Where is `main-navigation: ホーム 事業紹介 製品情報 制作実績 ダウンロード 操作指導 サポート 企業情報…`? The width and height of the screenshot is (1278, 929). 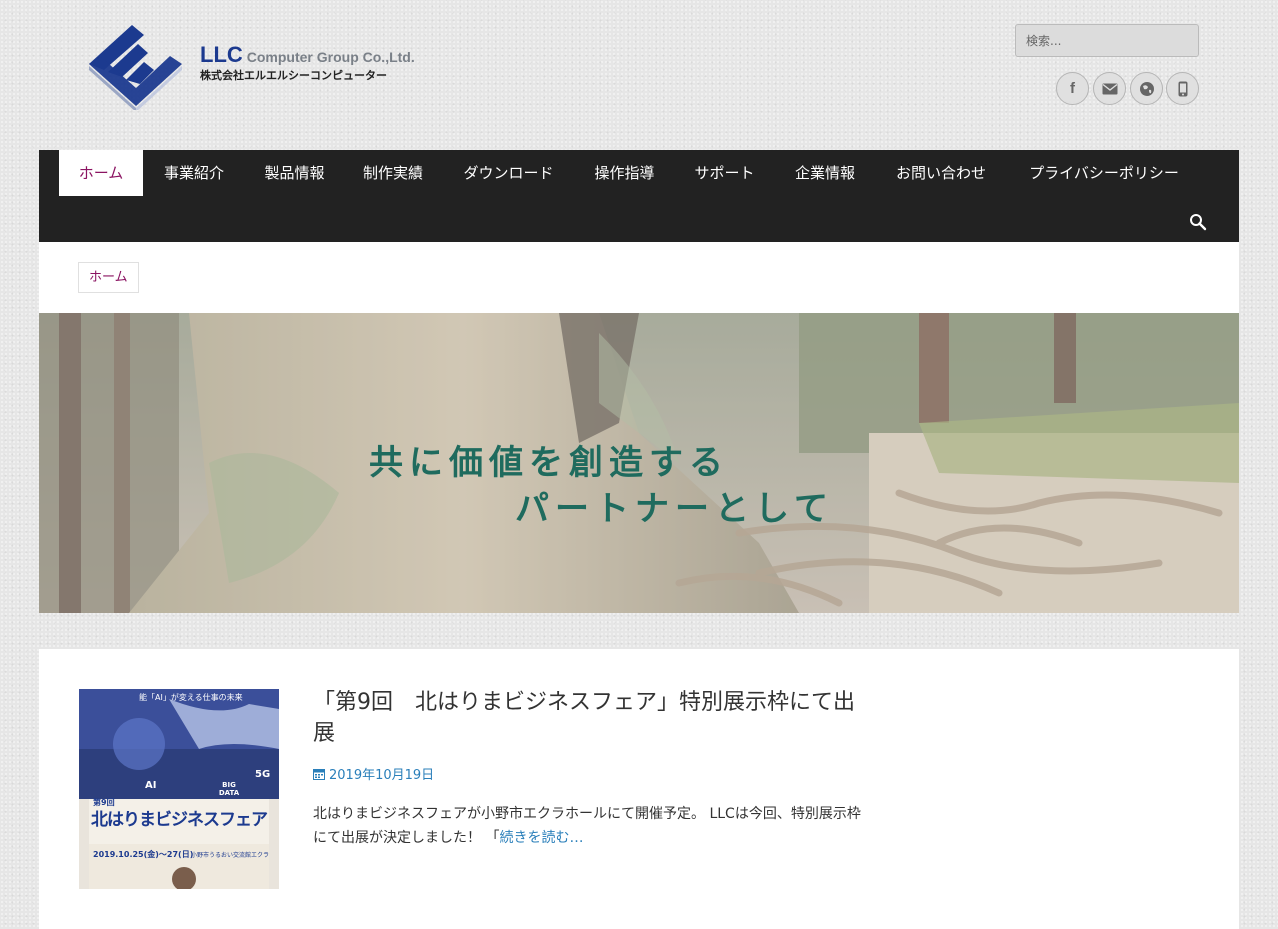 main-navigation: ホーム 事業紹介 製品情報 制作実績 ダウンロード 操作指導 サポート 企業情報… is located at coordinates (639, 196).